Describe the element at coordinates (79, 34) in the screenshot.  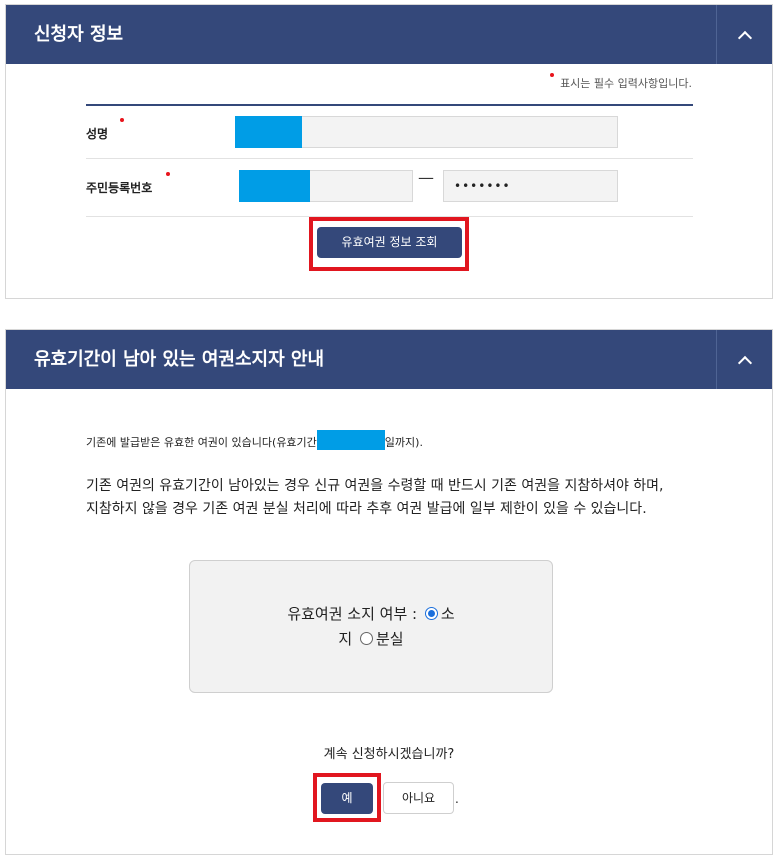
I see `applicant-info-title: 신청자 정보` at that location.